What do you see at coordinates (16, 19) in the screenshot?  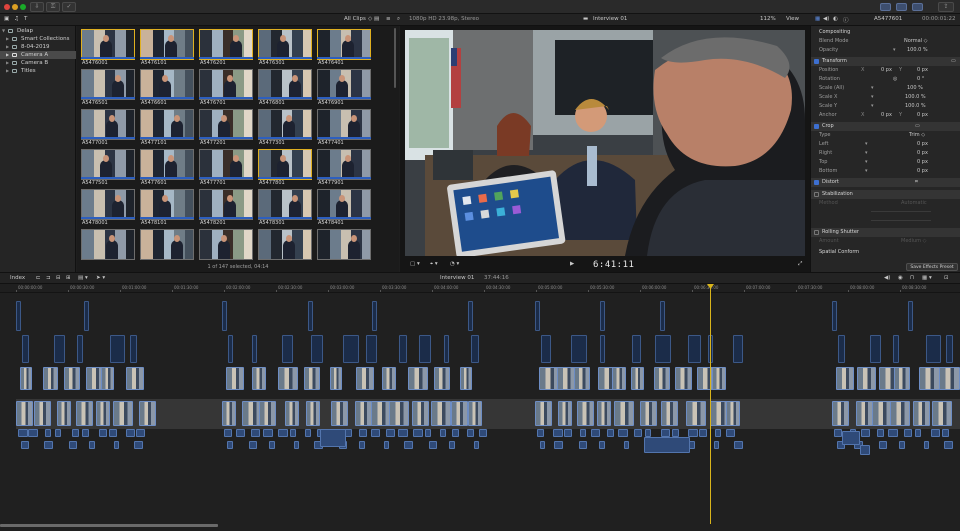 I see `photos-icon: ♫` at bounding box center [16, 19].